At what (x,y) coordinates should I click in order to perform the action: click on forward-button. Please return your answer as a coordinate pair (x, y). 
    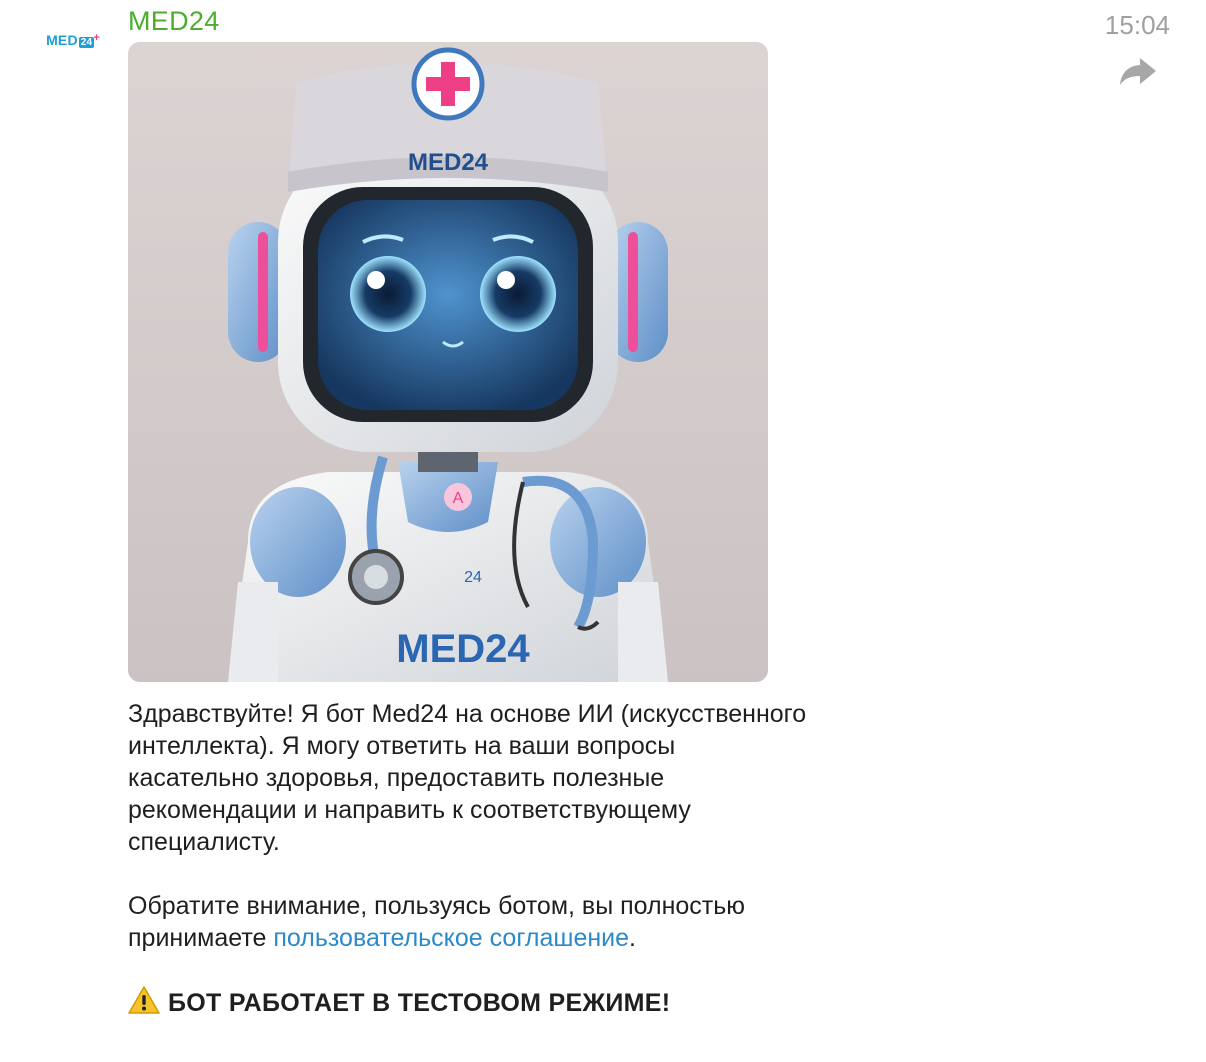
    Looking at the image, I should click on (1138, 72).